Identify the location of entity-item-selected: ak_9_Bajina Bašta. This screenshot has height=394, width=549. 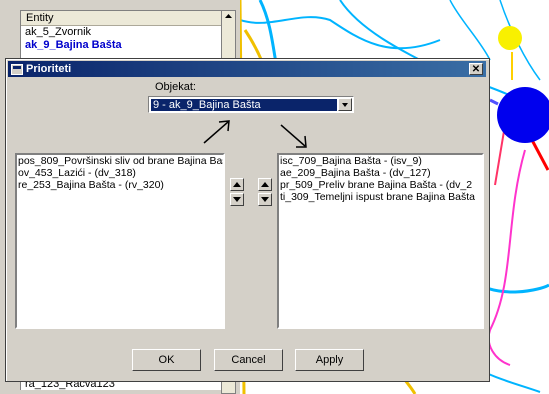
(121, 45).